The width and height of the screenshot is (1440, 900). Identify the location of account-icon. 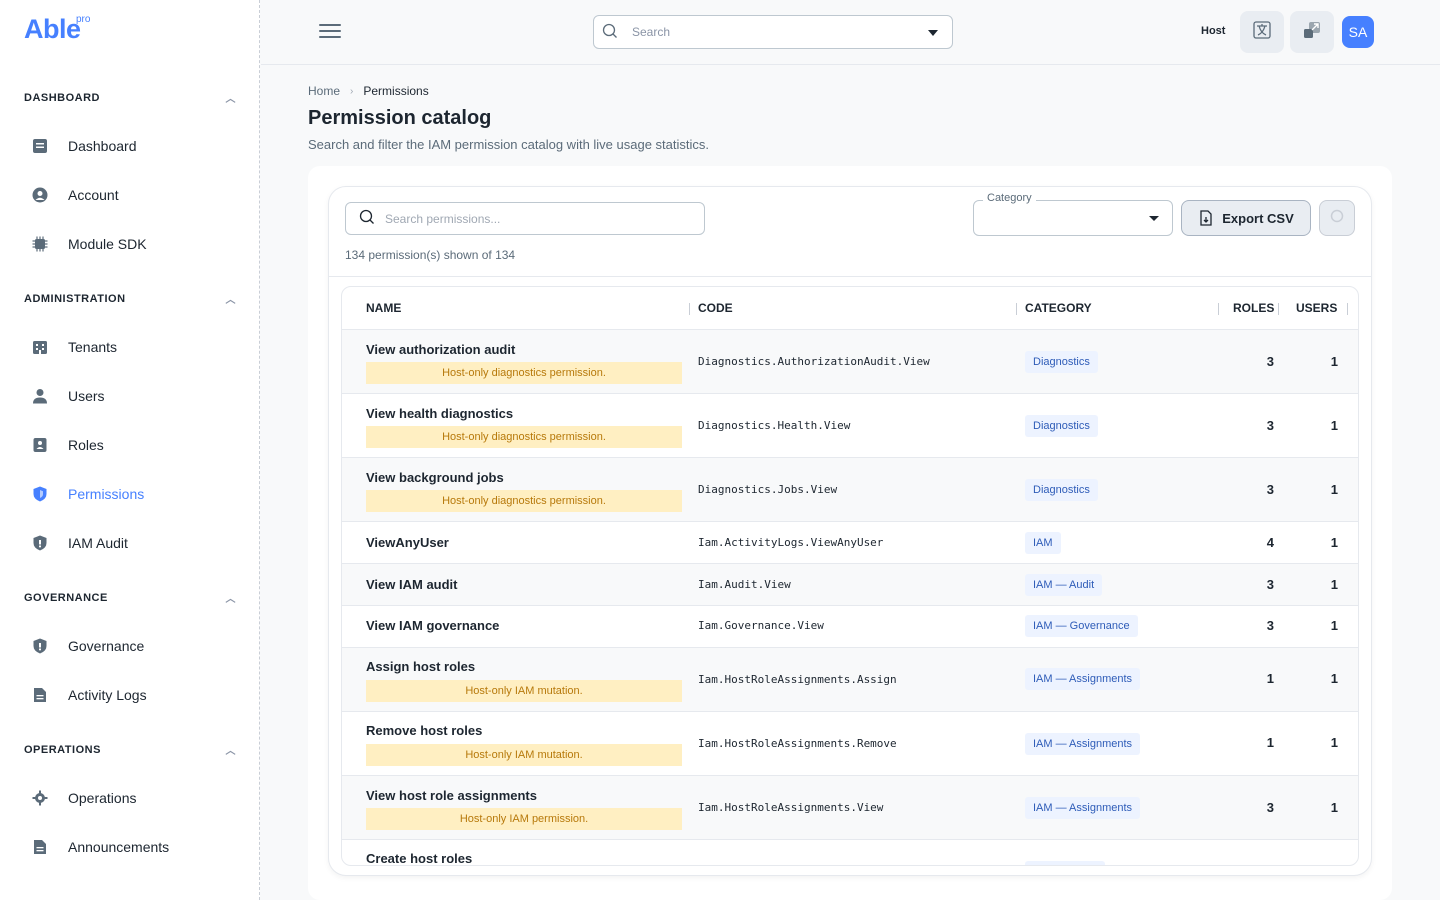
(40, 195).